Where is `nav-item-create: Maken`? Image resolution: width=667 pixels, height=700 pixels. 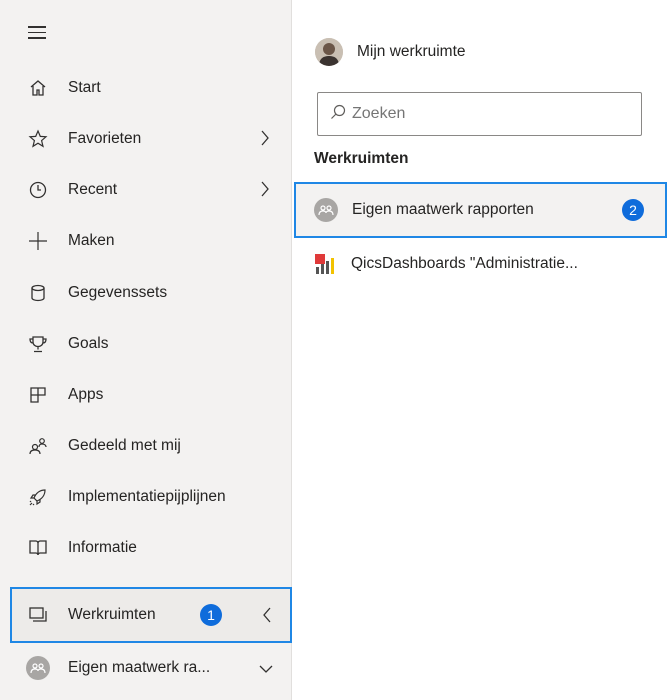 nav-item-create: Maken is located at coordinates (151, 241).